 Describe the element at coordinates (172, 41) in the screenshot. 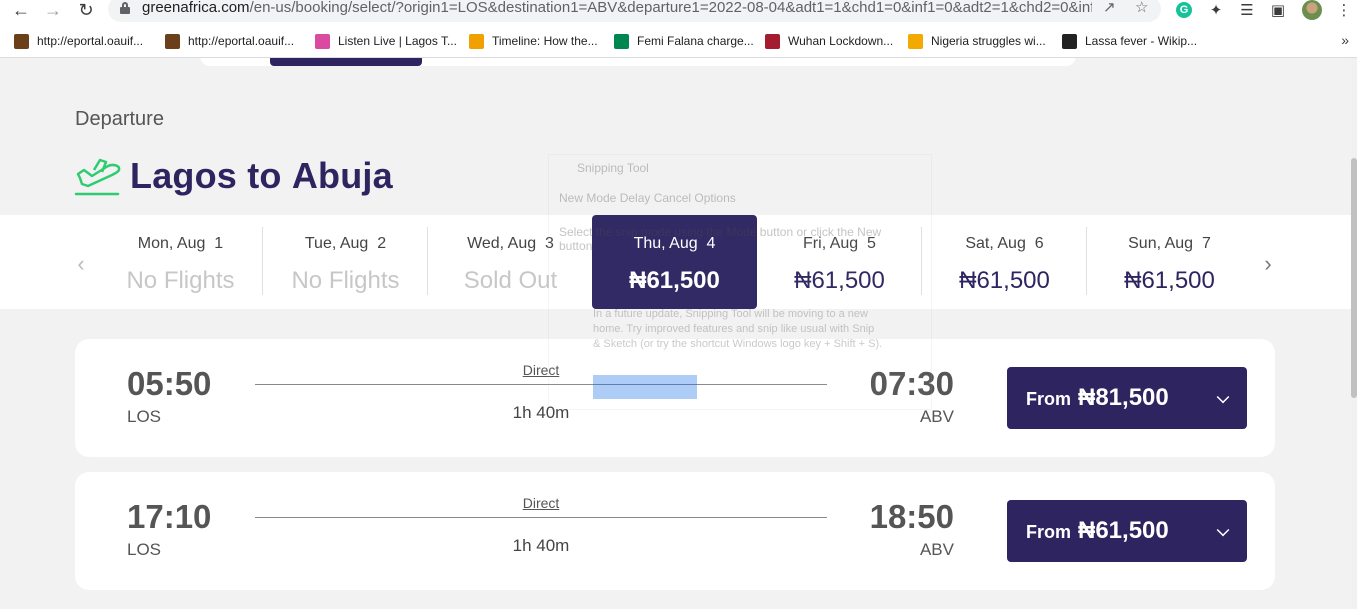

I see `oau-crest-icon` at that location.